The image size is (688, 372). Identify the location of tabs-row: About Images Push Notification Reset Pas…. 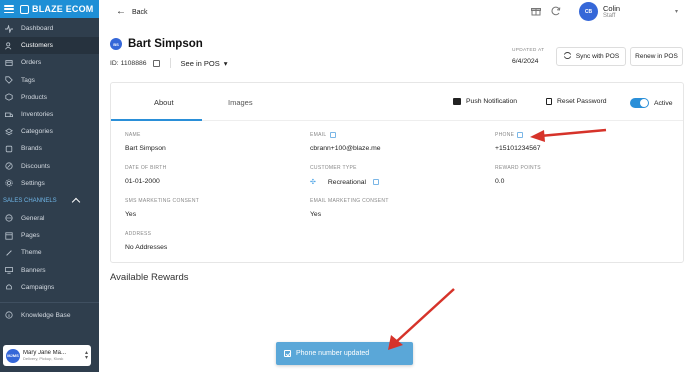
(397, 102).